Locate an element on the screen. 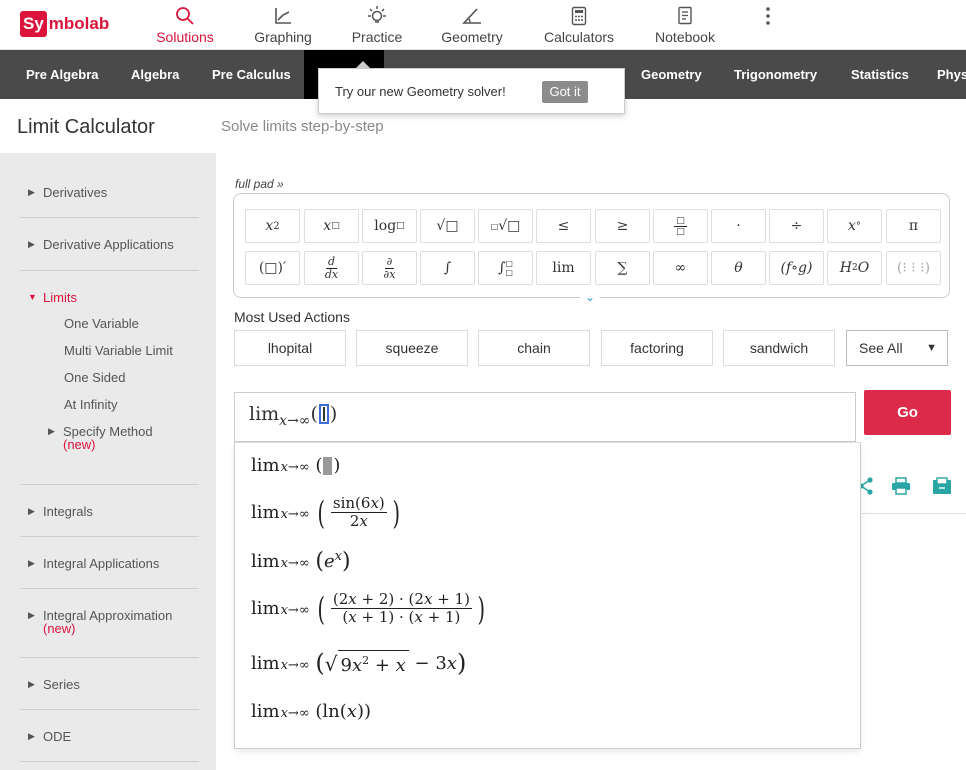 The width and height of the screenshot is (966, 770). angle-icon is located at coordinates (472, 16).